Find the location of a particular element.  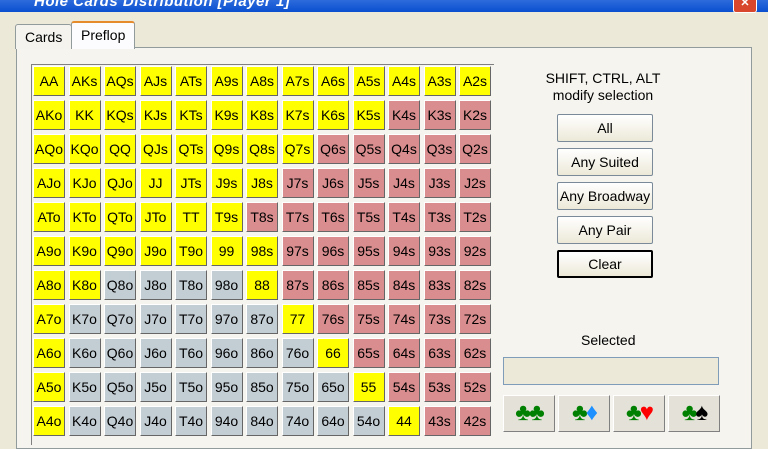

hand-cell: Q5o is located at coordinates (120, 387).